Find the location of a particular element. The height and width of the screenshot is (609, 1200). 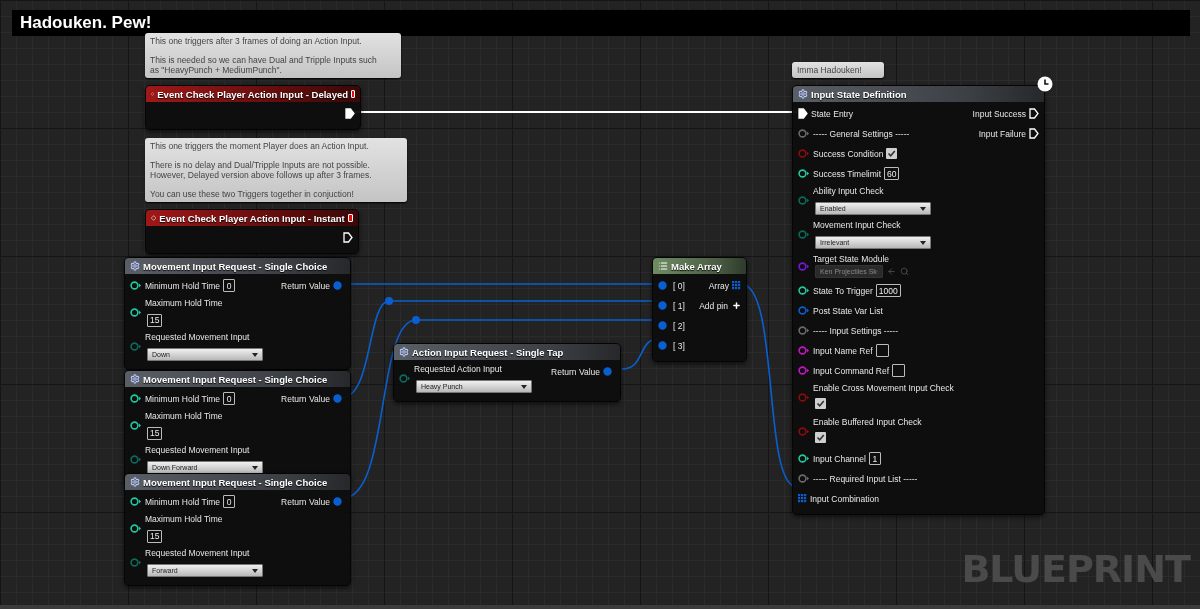

node-title: Make Array is located at coordinates (697, 266).